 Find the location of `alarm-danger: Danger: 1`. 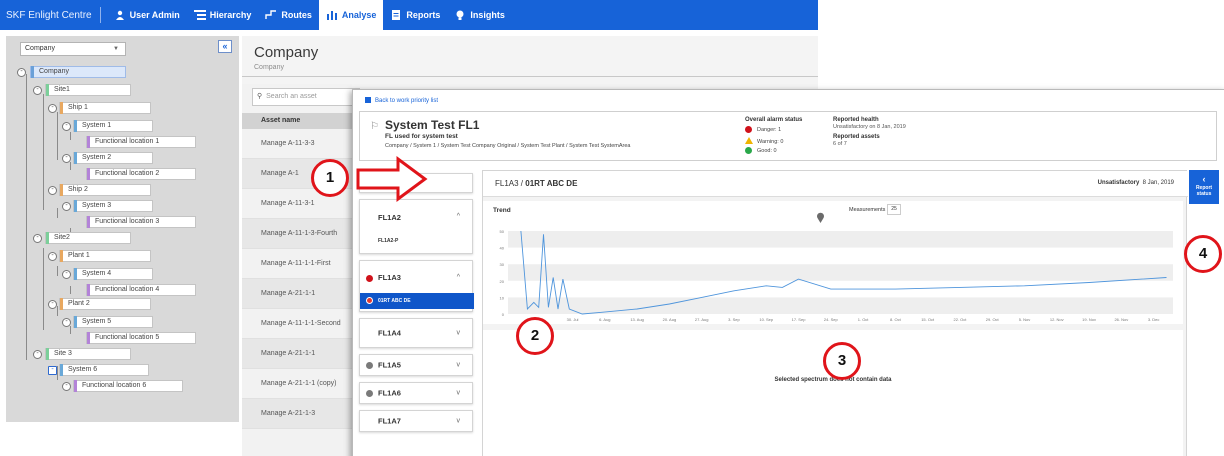

alarm-danger: Danger: 1 is located at coordinates (763, 129).